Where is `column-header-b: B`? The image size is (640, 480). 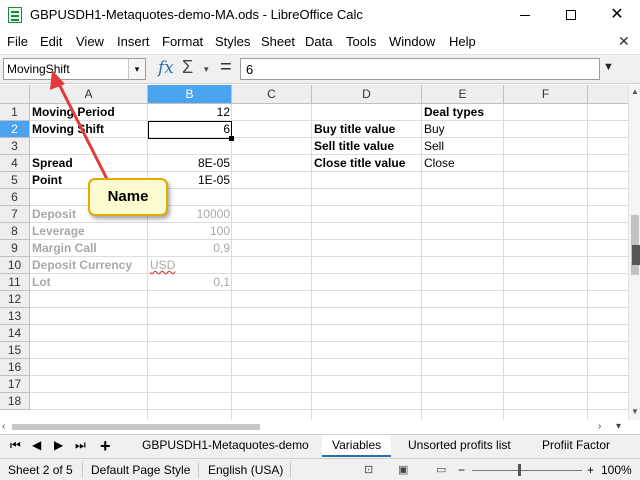
column-header-b: B is located at coordinates (190, 94).